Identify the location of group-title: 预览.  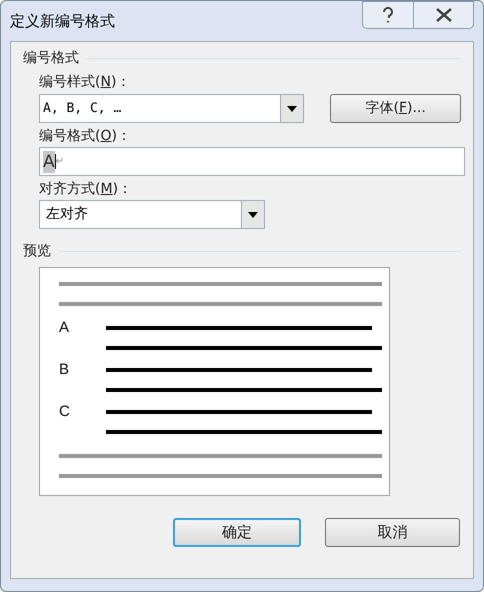
(37, 251).